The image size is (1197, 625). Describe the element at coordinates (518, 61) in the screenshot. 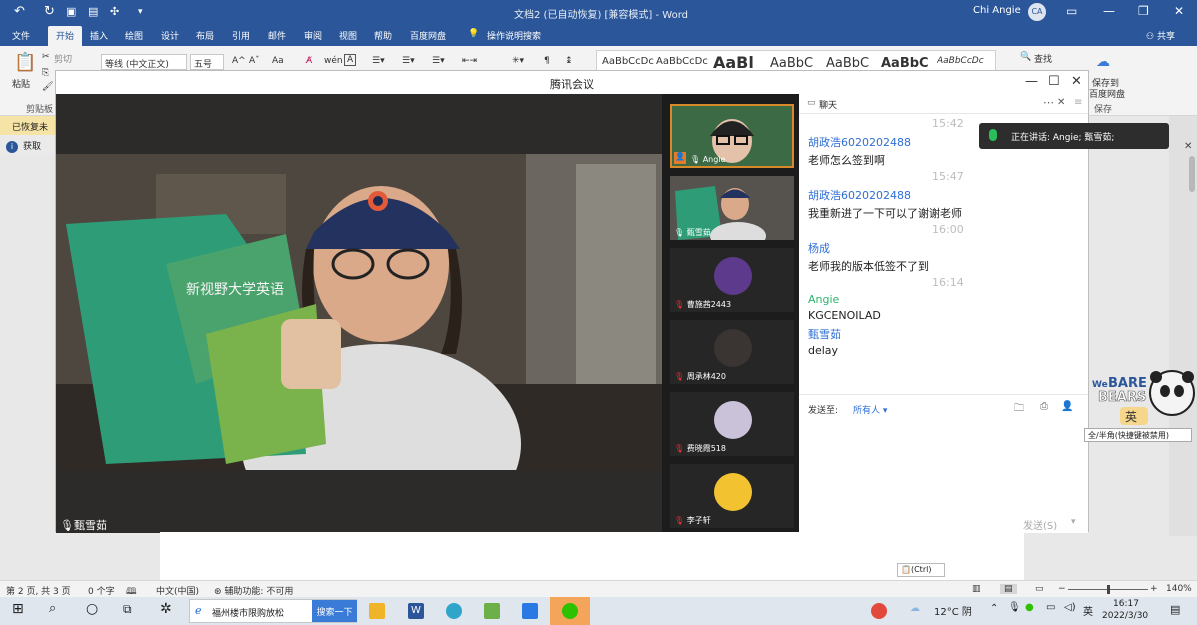

I see `sort-icon: ✳▾` at that location.